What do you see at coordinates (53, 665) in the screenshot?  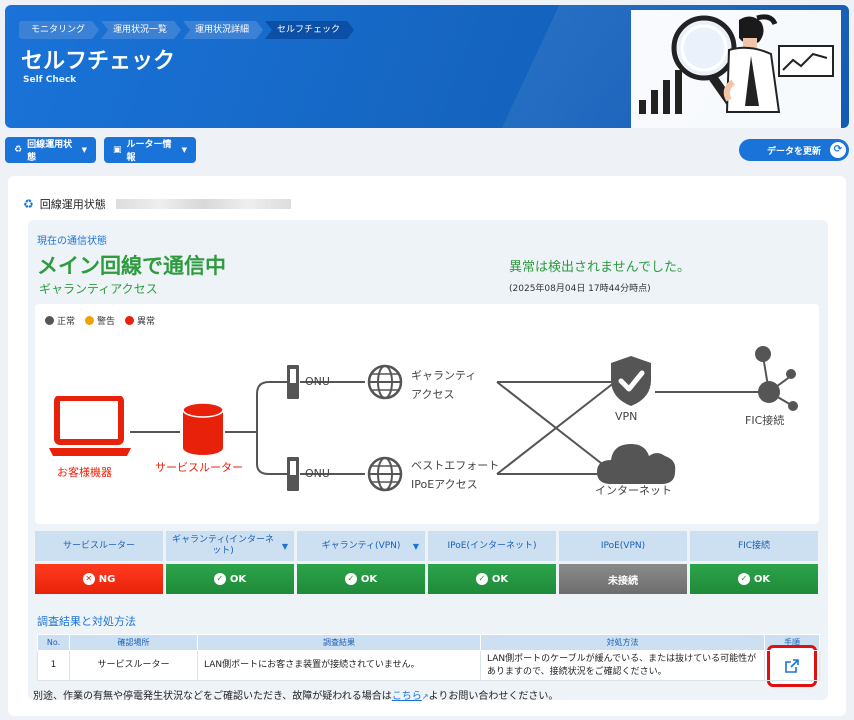 I see `row-no: 1` at bounding box center [53, 665].